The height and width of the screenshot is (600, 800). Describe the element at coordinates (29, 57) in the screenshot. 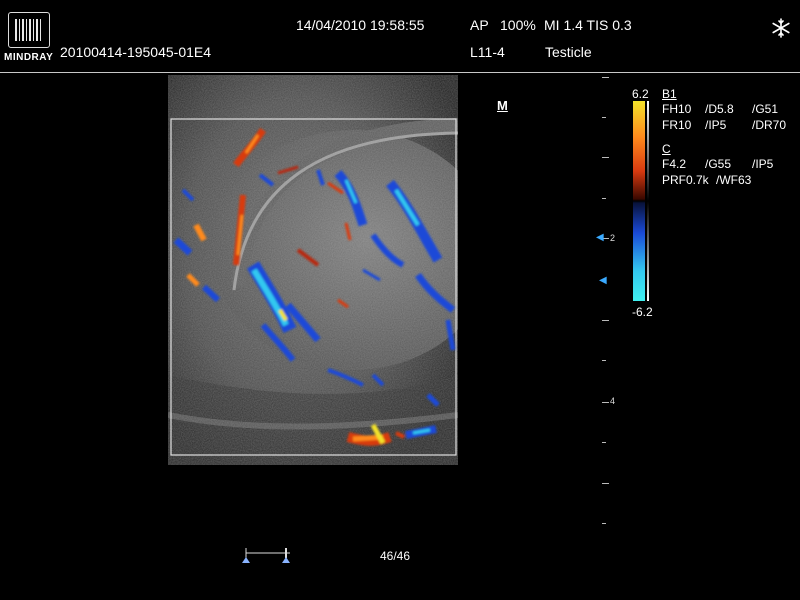

I see `brand-label: MINDRAY` at that location.